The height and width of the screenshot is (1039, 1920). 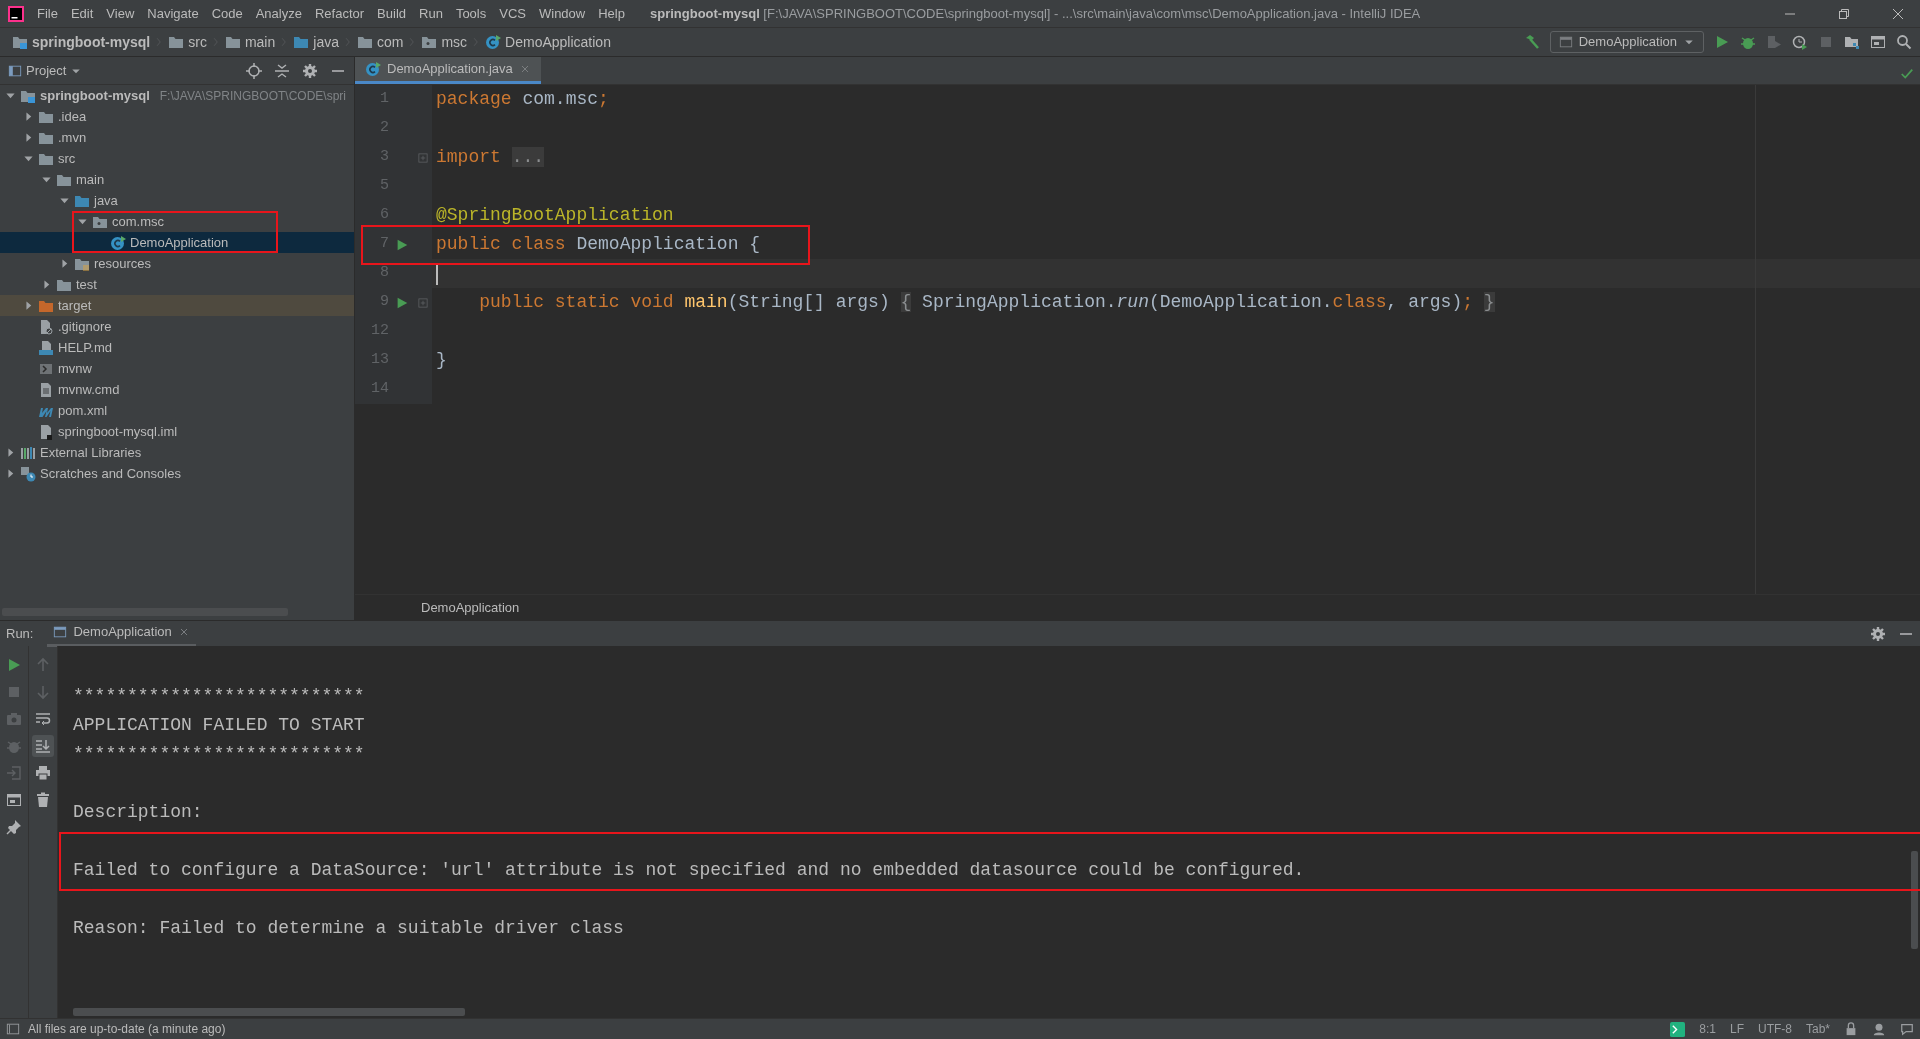 What do you see at coordinates (512, 13) in the screenshot?
I see `menu-item: VCS` at bounding box center [512, 13].